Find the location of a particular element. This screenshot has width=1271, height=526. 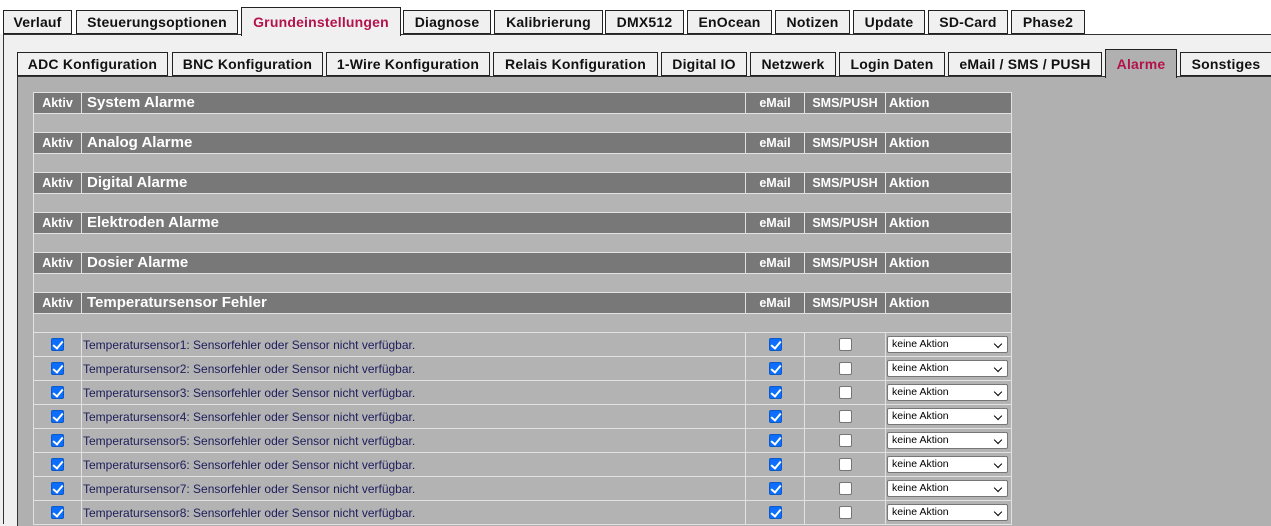

tab-grundeinstellungen: Grundeinstellungen is located at coordinates (321, 21).